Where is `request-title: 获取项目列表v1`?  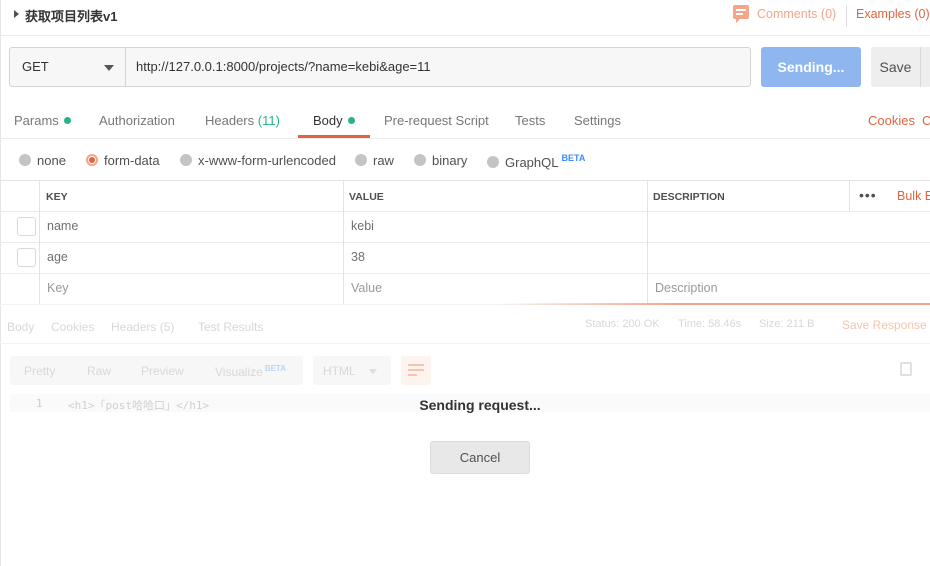
request-title: 获取项目列表v1 is located at coordinates (71, 15).